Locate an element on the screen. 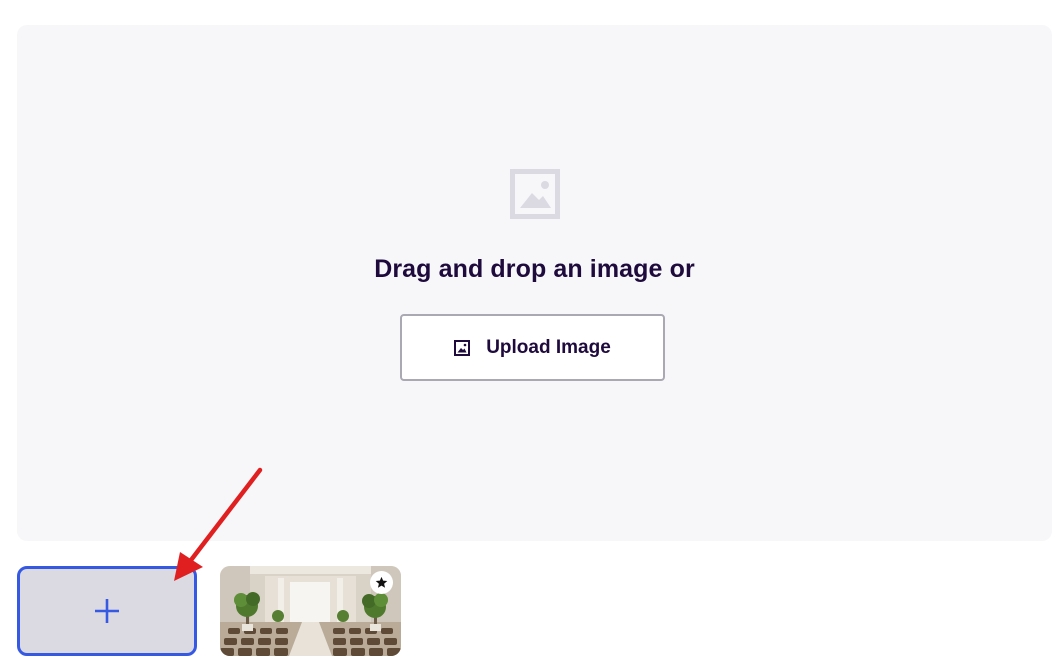 This screenshot has width=1063, height=663. image-thumbnail is located at coordinates (310, 611).